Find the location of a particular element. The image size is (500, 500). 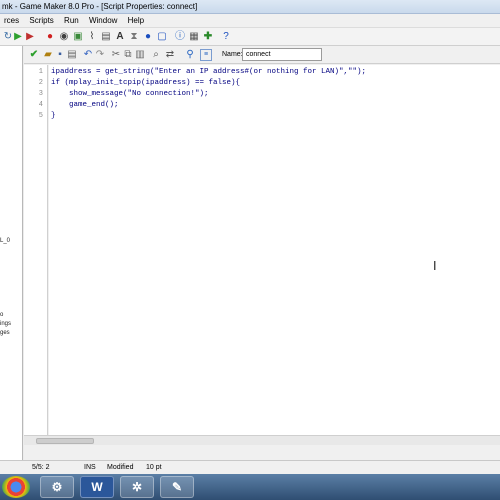

chrome-icon is located at coordinates (16, 487).